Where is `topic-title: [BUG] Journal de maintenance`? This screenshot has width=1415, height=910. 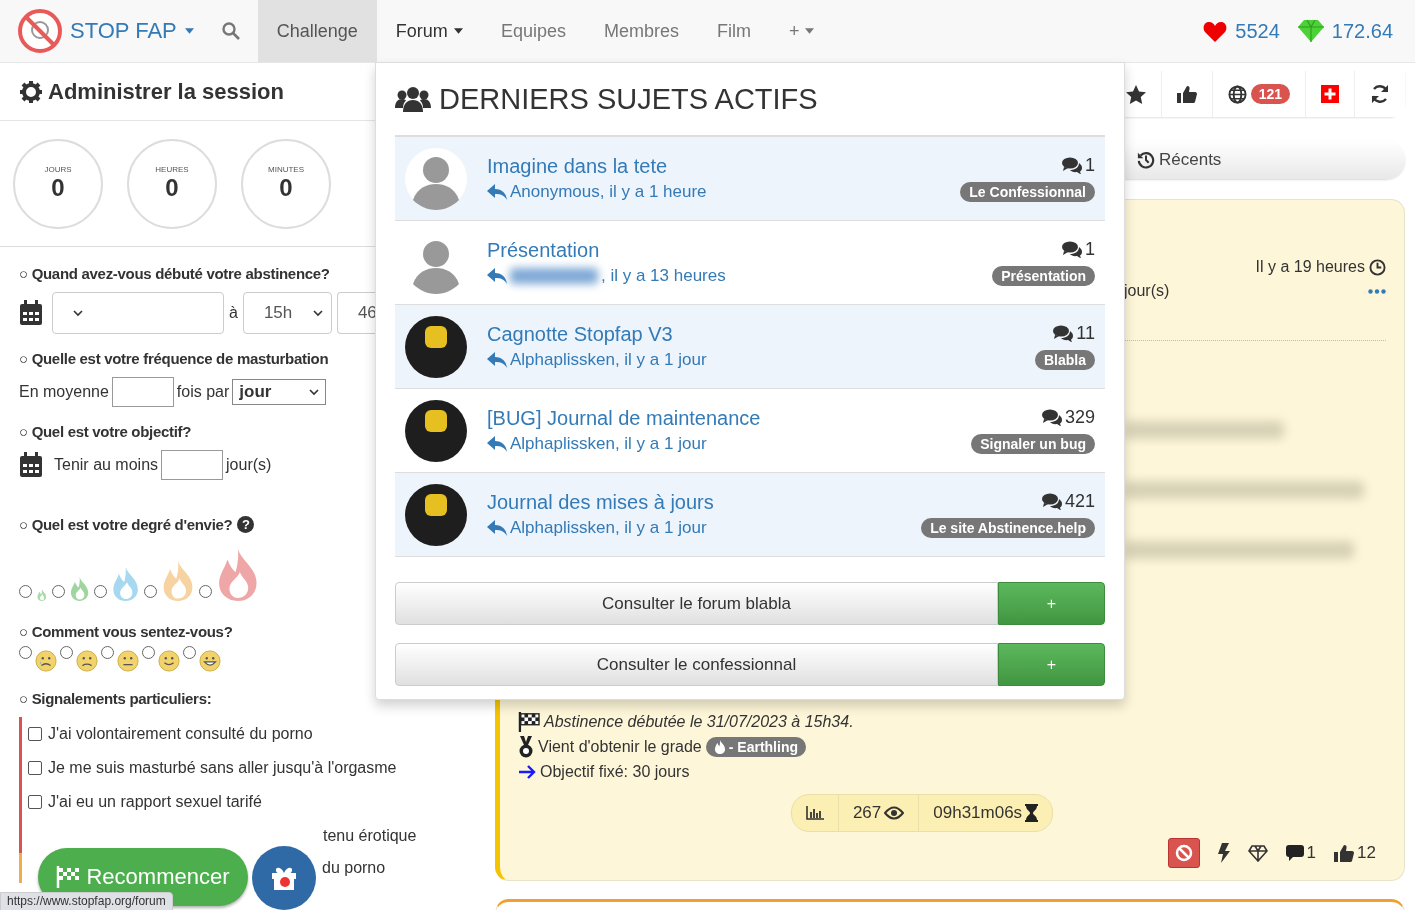
topic-title: [BUG] Journal de maintenance is located at coordinates (719, 418).